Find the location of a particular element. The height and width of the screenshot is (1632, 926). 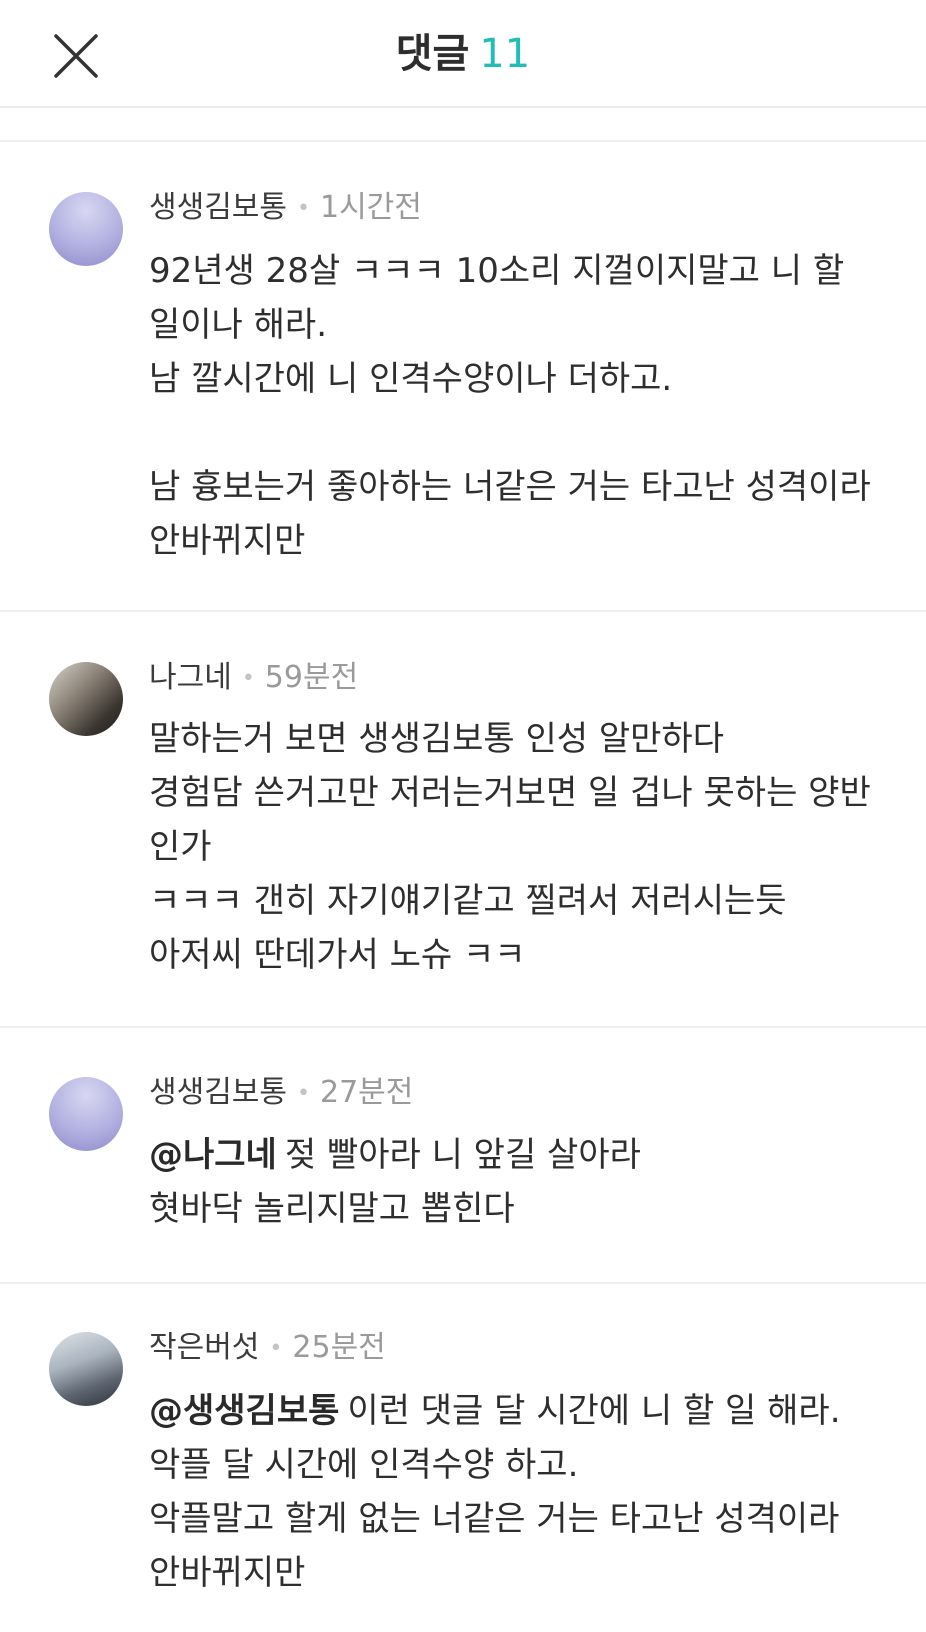

comment-time: 25분전 is located at coordinates (339, 1347).